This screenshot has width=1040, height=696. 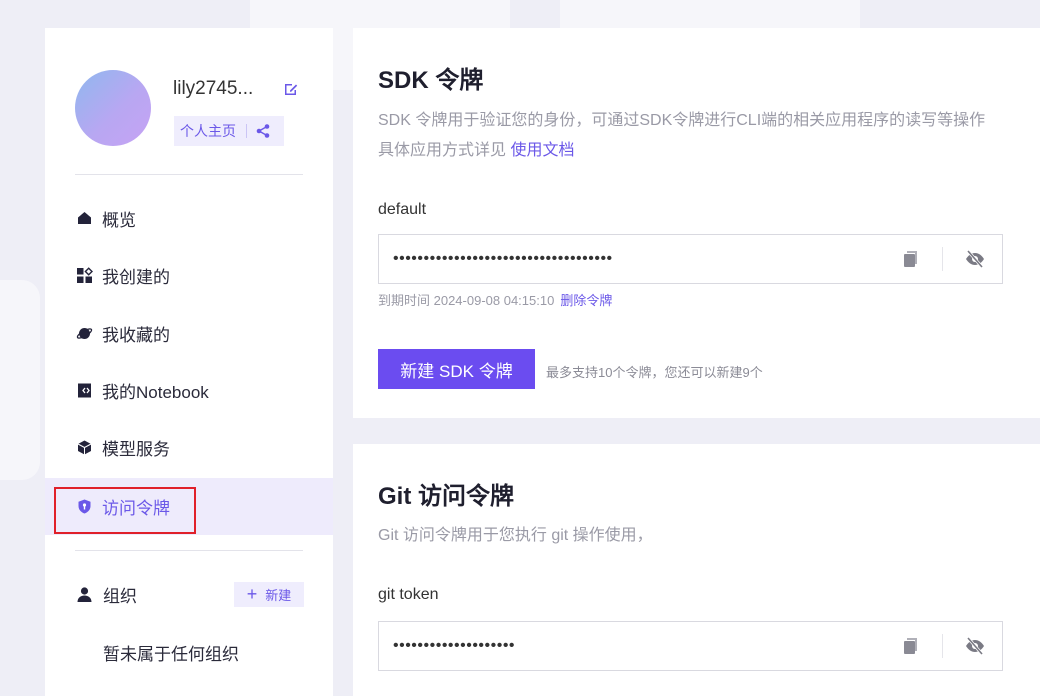 I want to click on token-value: ••••••••••••••••••••••••••••••••••••, so click(x=639, y=259).